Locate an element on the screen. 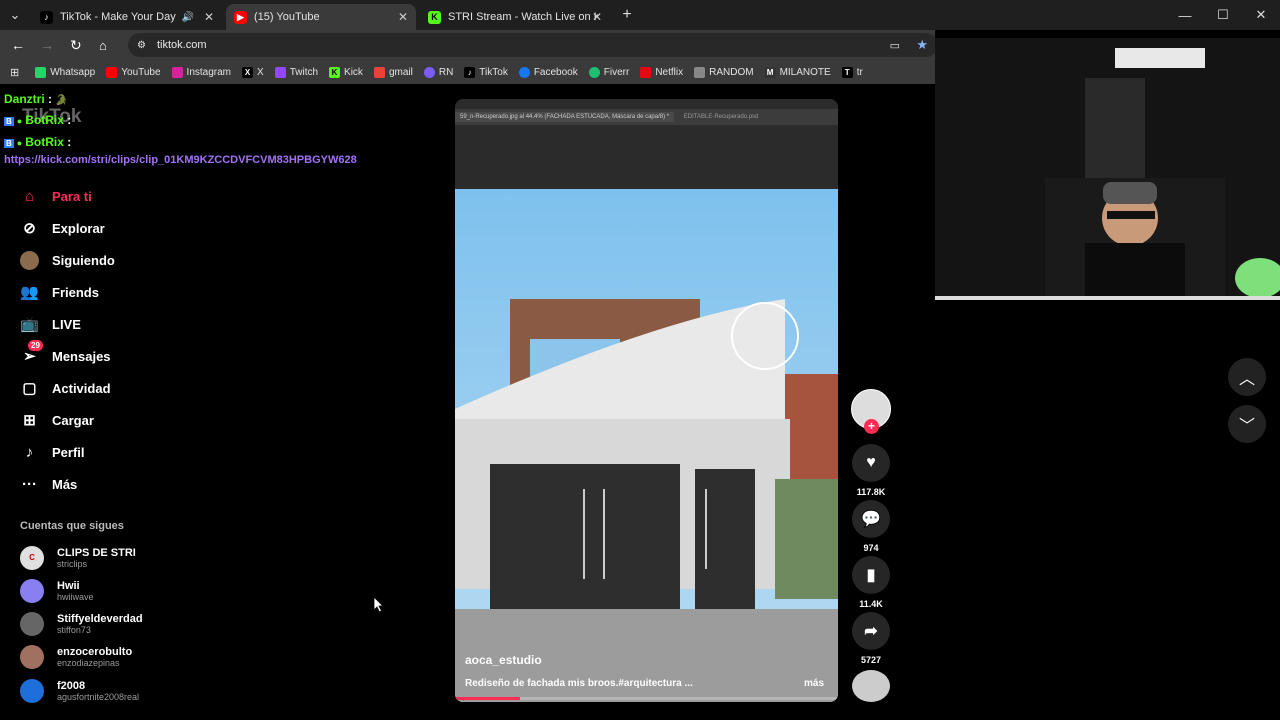  messages-icon: ➢ 29 is located at coordinates (31, 352).